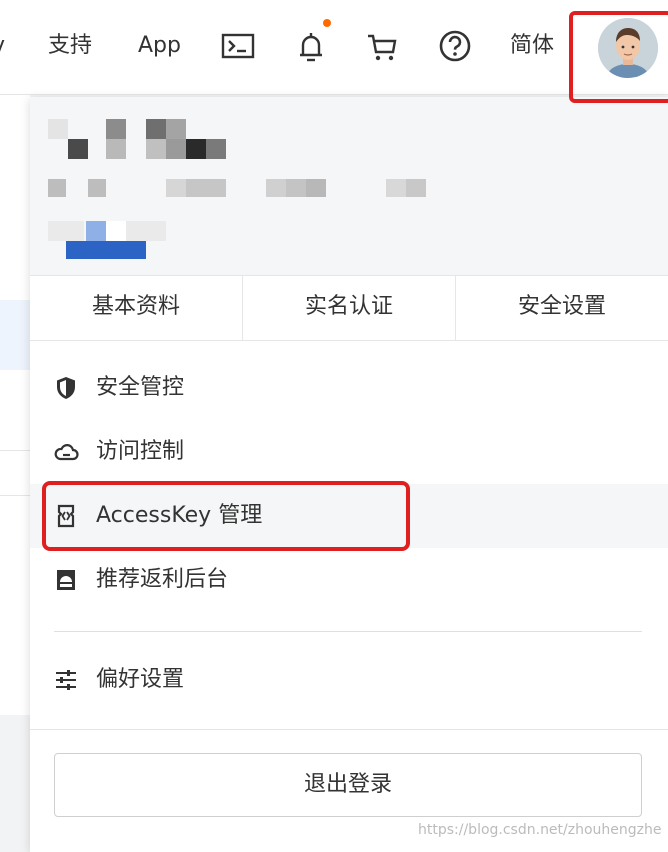 Image resolution: width=668 pixels, height=852 pixels. What do you see at coordinates (349, 729) in the screenshot?
I see `footer-divider` at bounding box center [349, 729].